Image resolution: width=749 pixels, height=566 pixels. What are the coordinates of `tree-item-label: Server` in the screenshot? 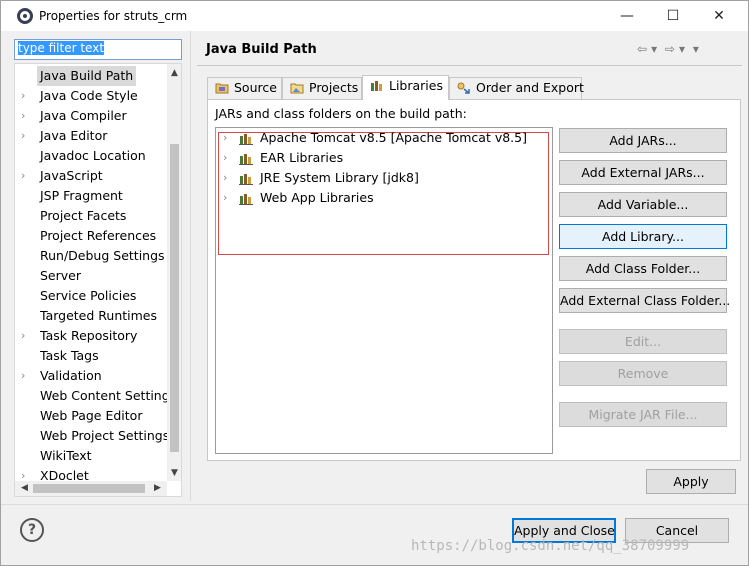 It's located at (60, 275).